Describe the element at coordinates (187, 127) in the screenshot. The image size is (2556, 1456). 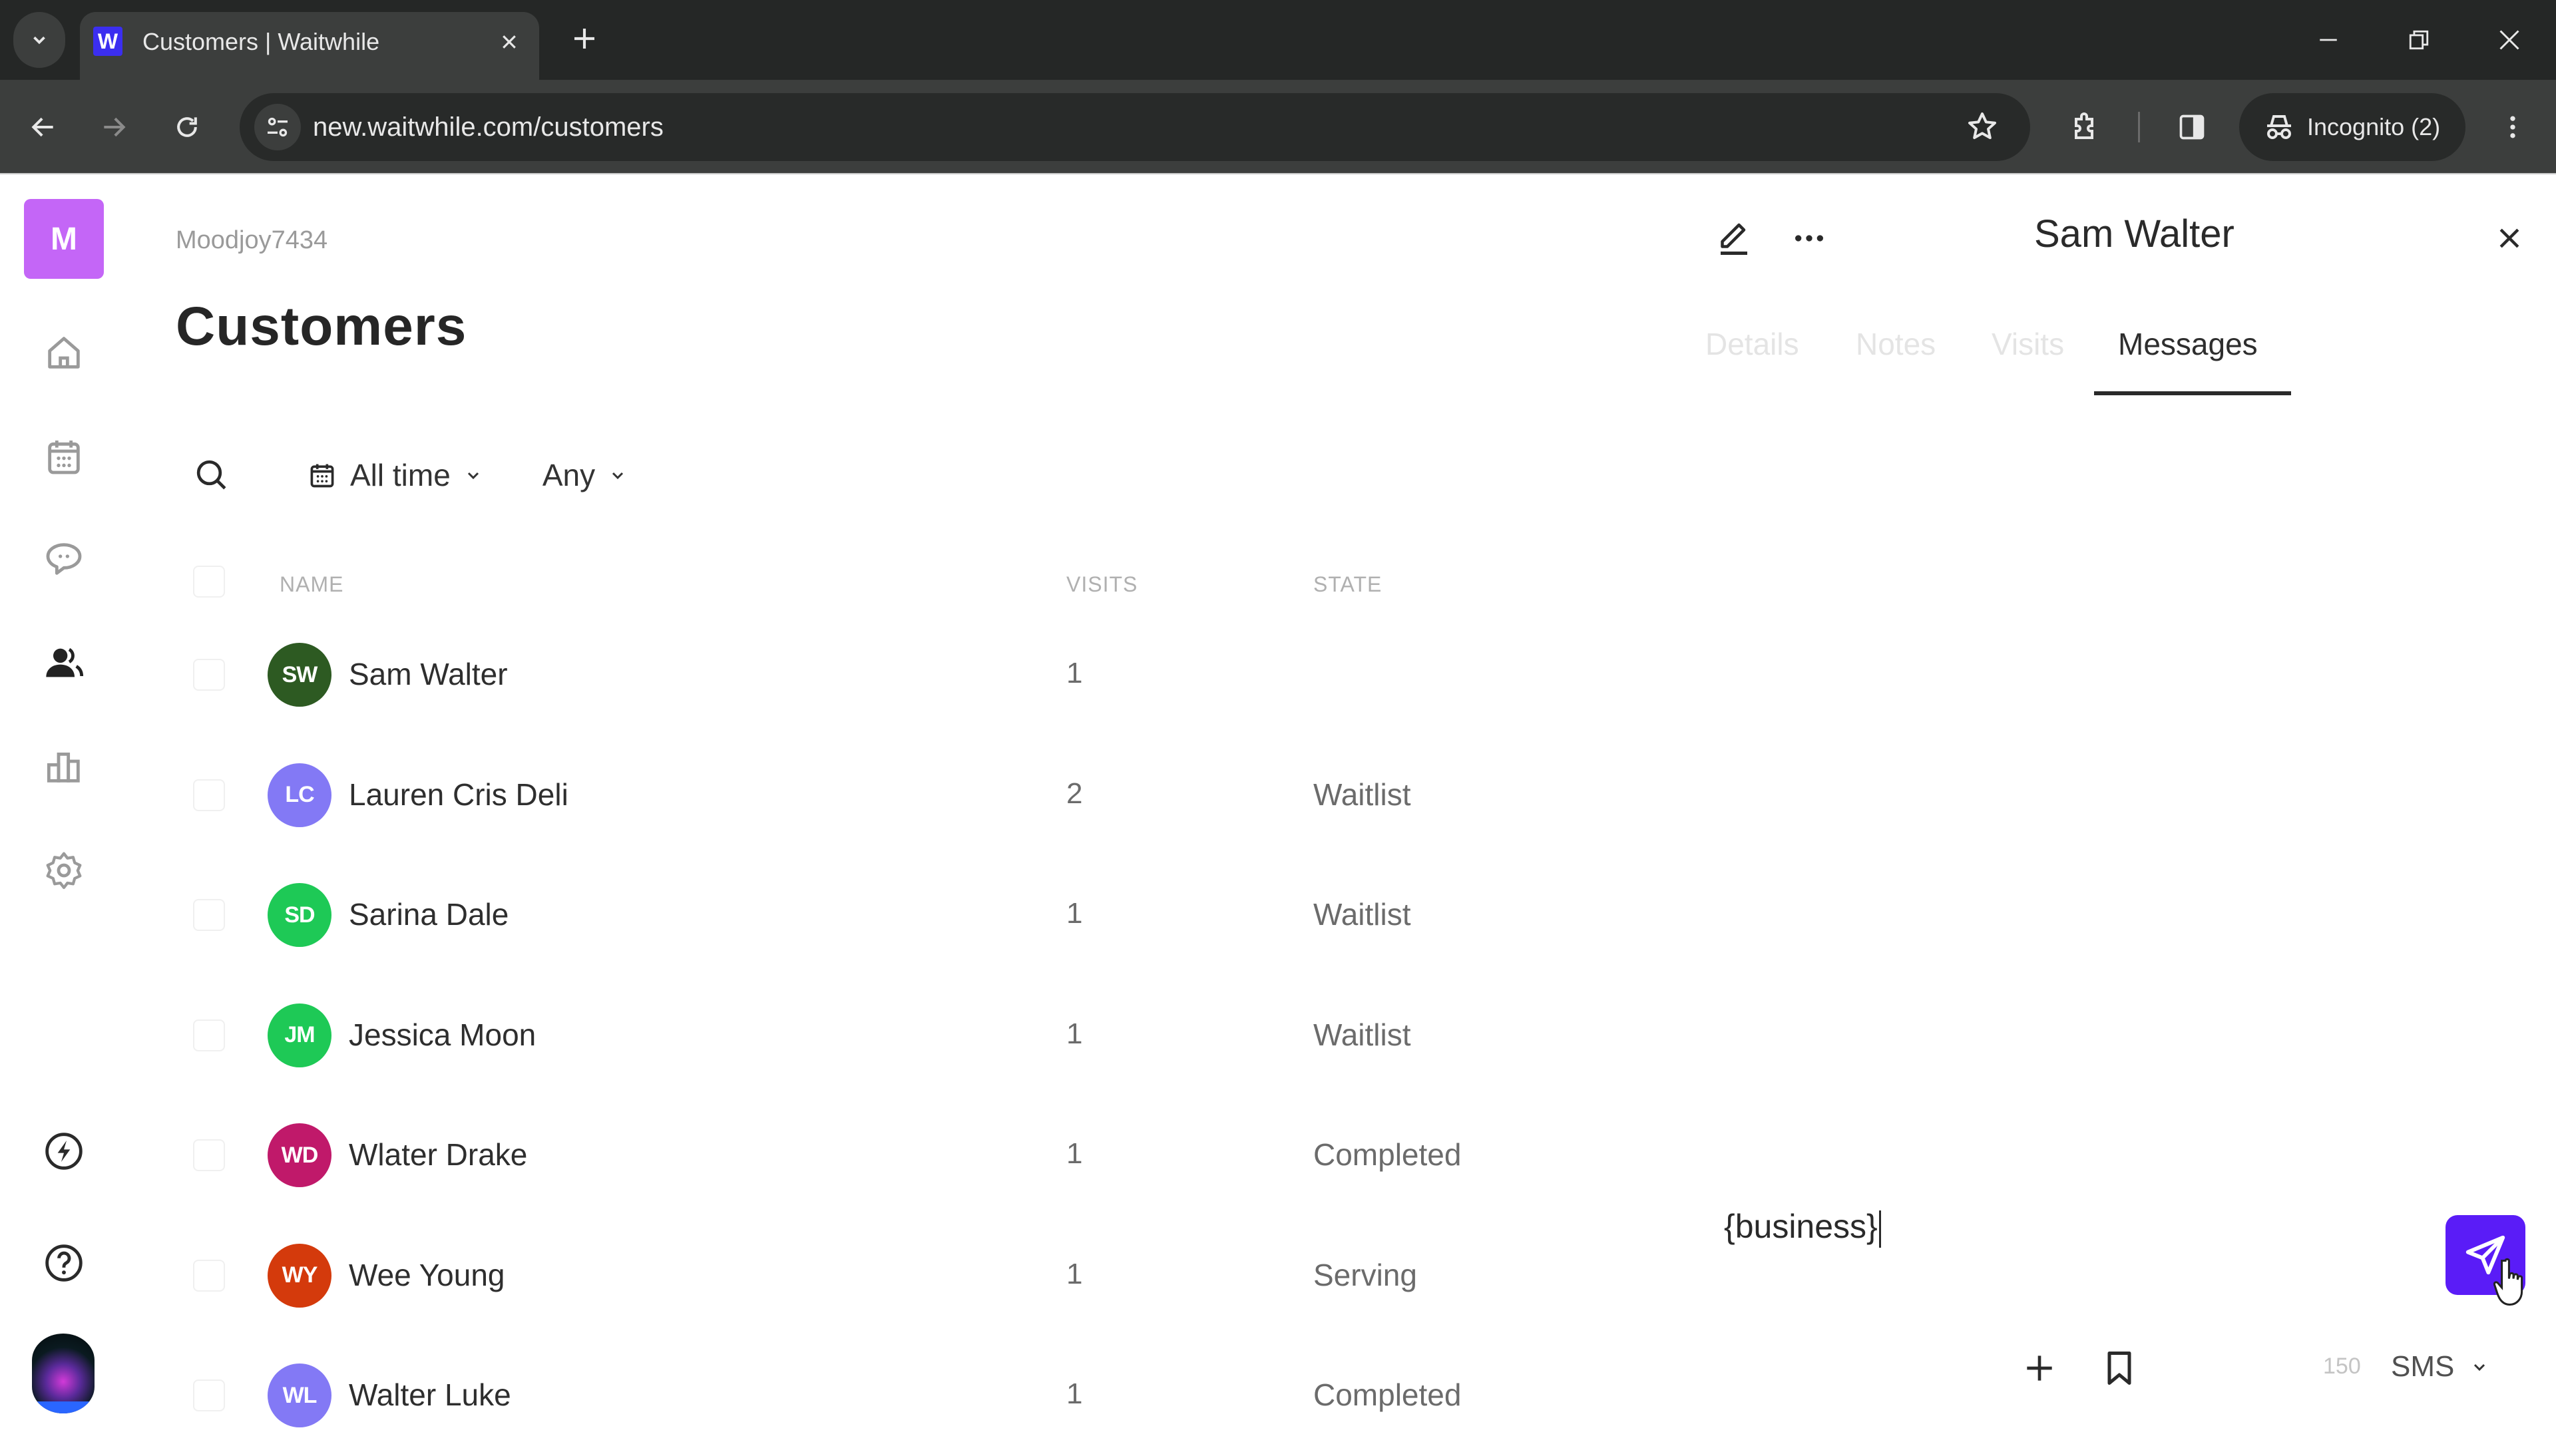
I see `reload-button` at that location.